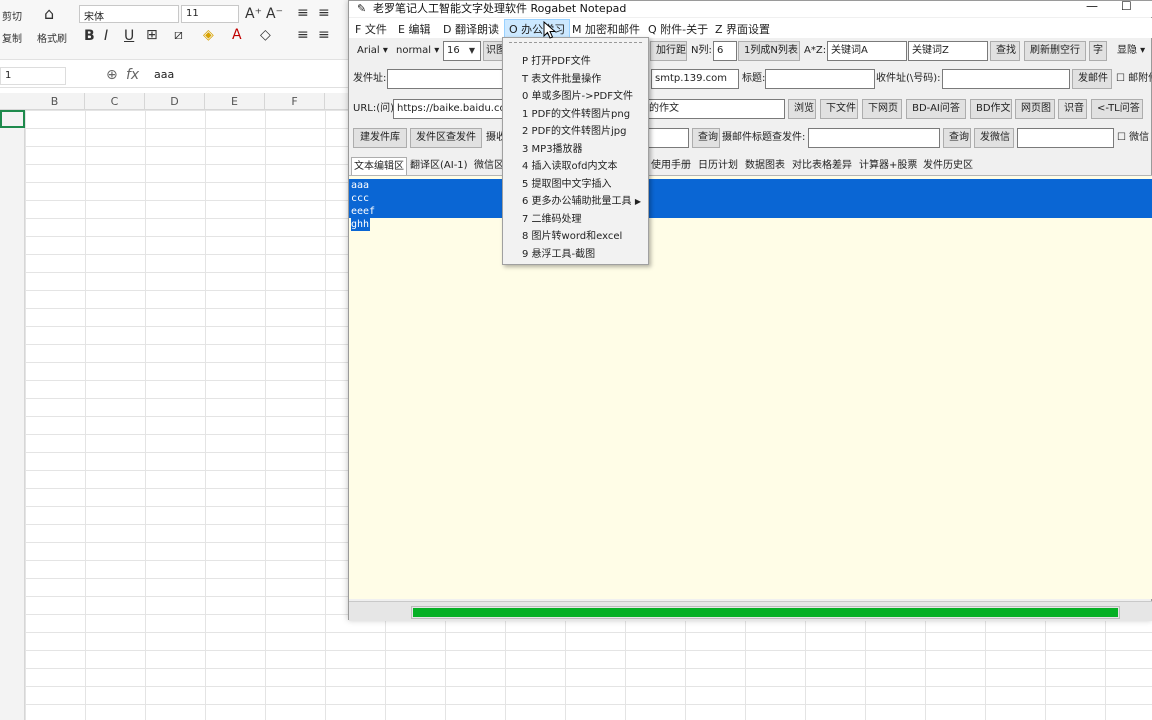  What do you see at coordinates (1035, 109) in the screenshot?
I see `web-image-button: 网页图` at bounding box center [1035, 109].